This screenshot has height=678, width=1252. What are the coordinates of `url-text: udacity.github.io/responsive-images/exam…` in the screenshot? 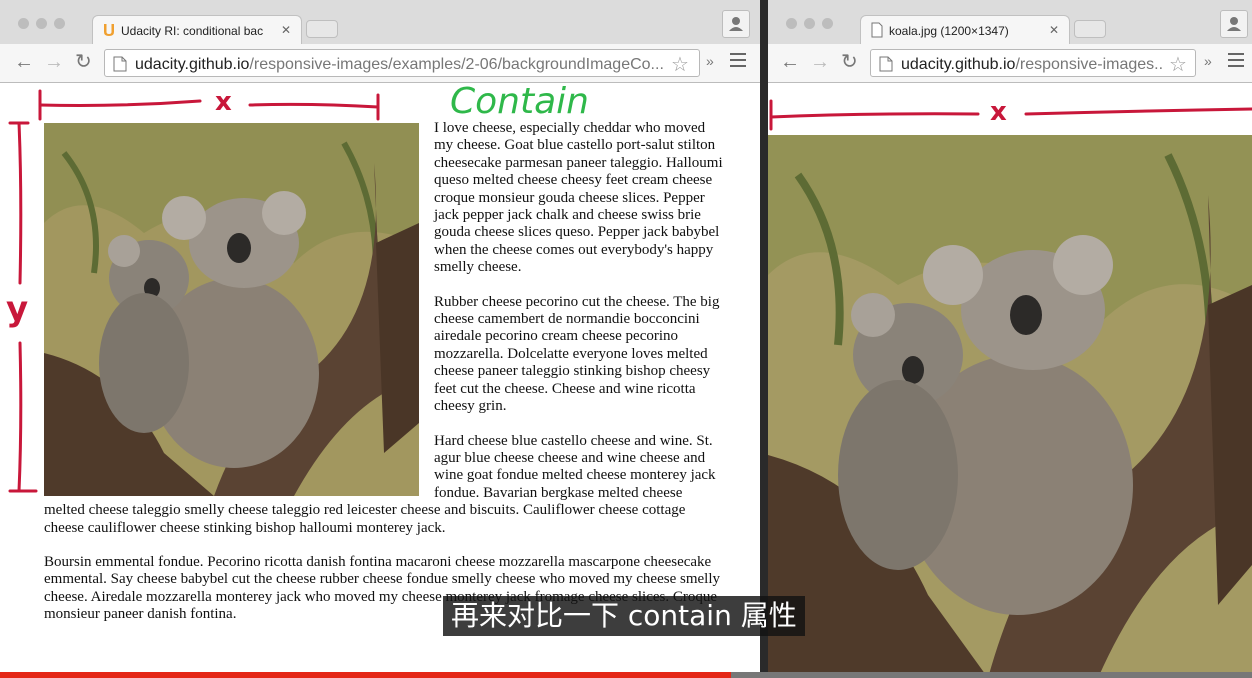 It's located at (400, 65).